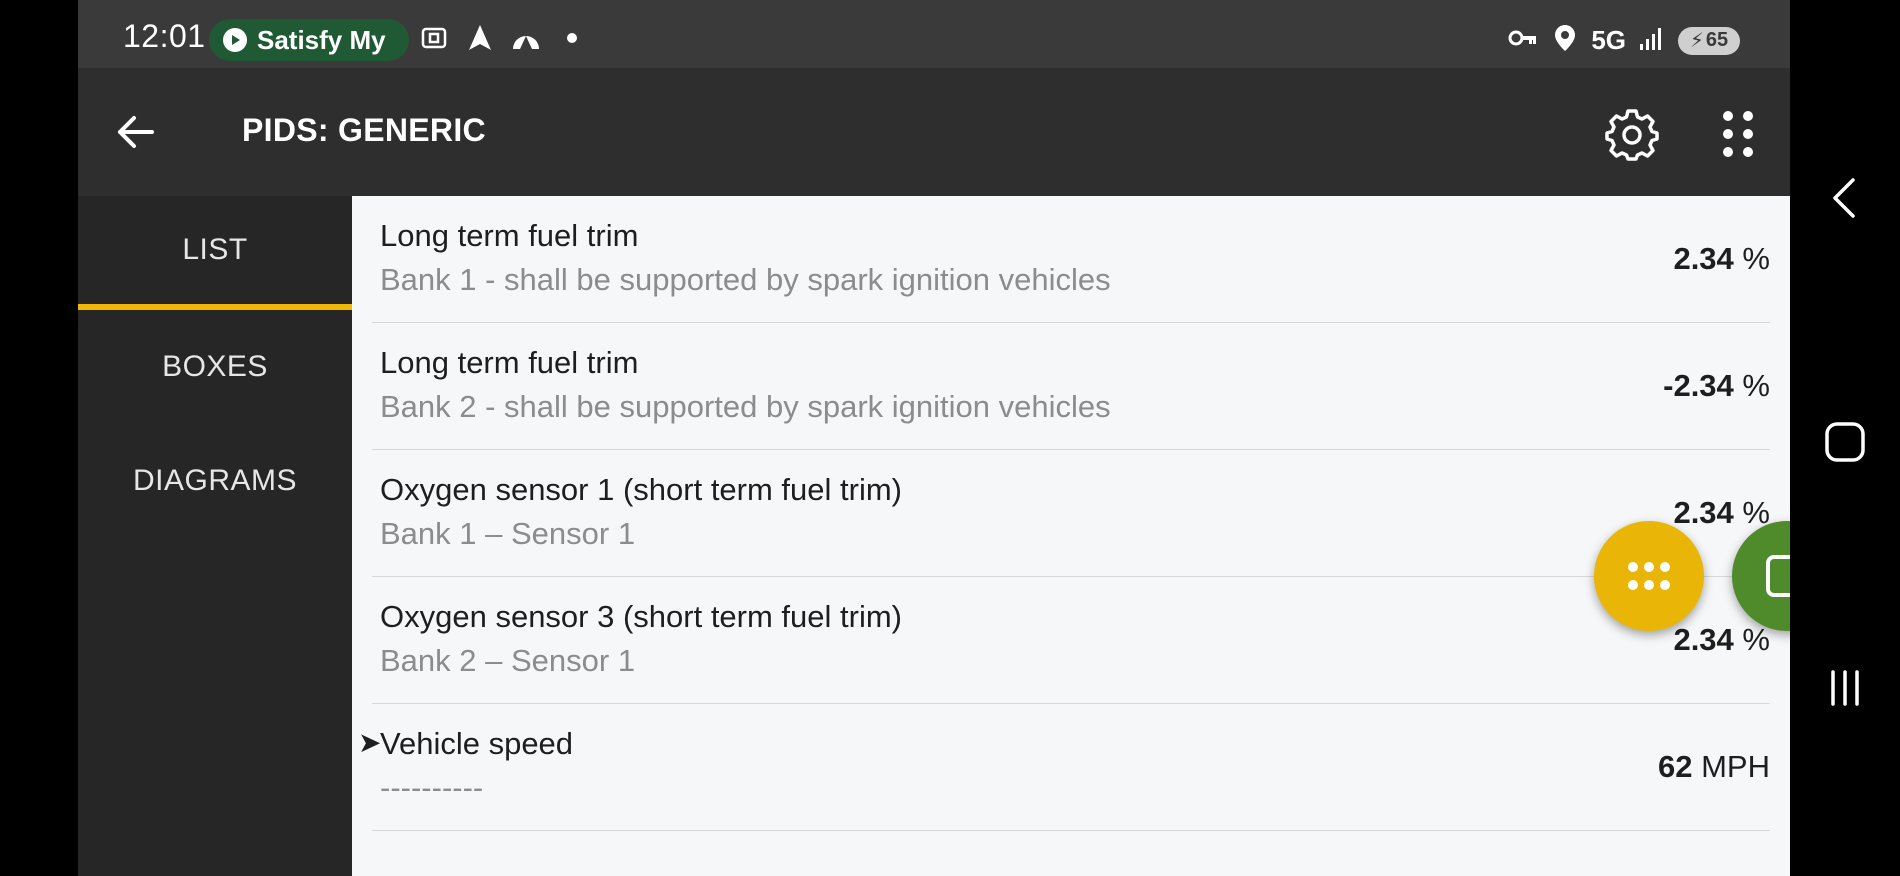 This screenshot has width=1900, height=876. Describe the element at coordinates (321, 39) in the screenshot. I see `media-label: Satisfy My` at that location.